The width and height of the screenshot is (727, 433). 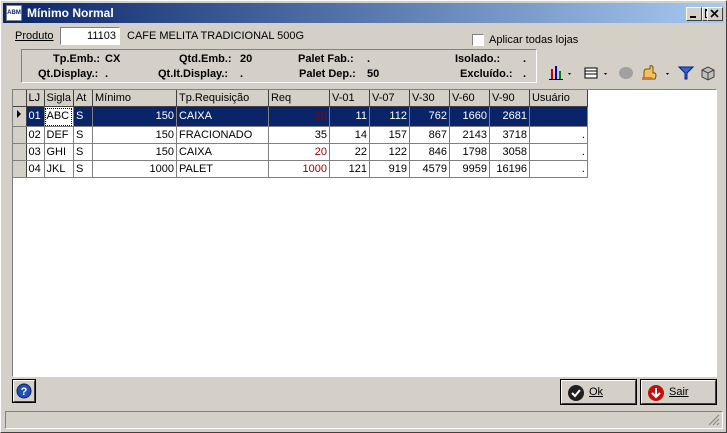 I want to click on cell-usuario, so click(x=558, y=116).